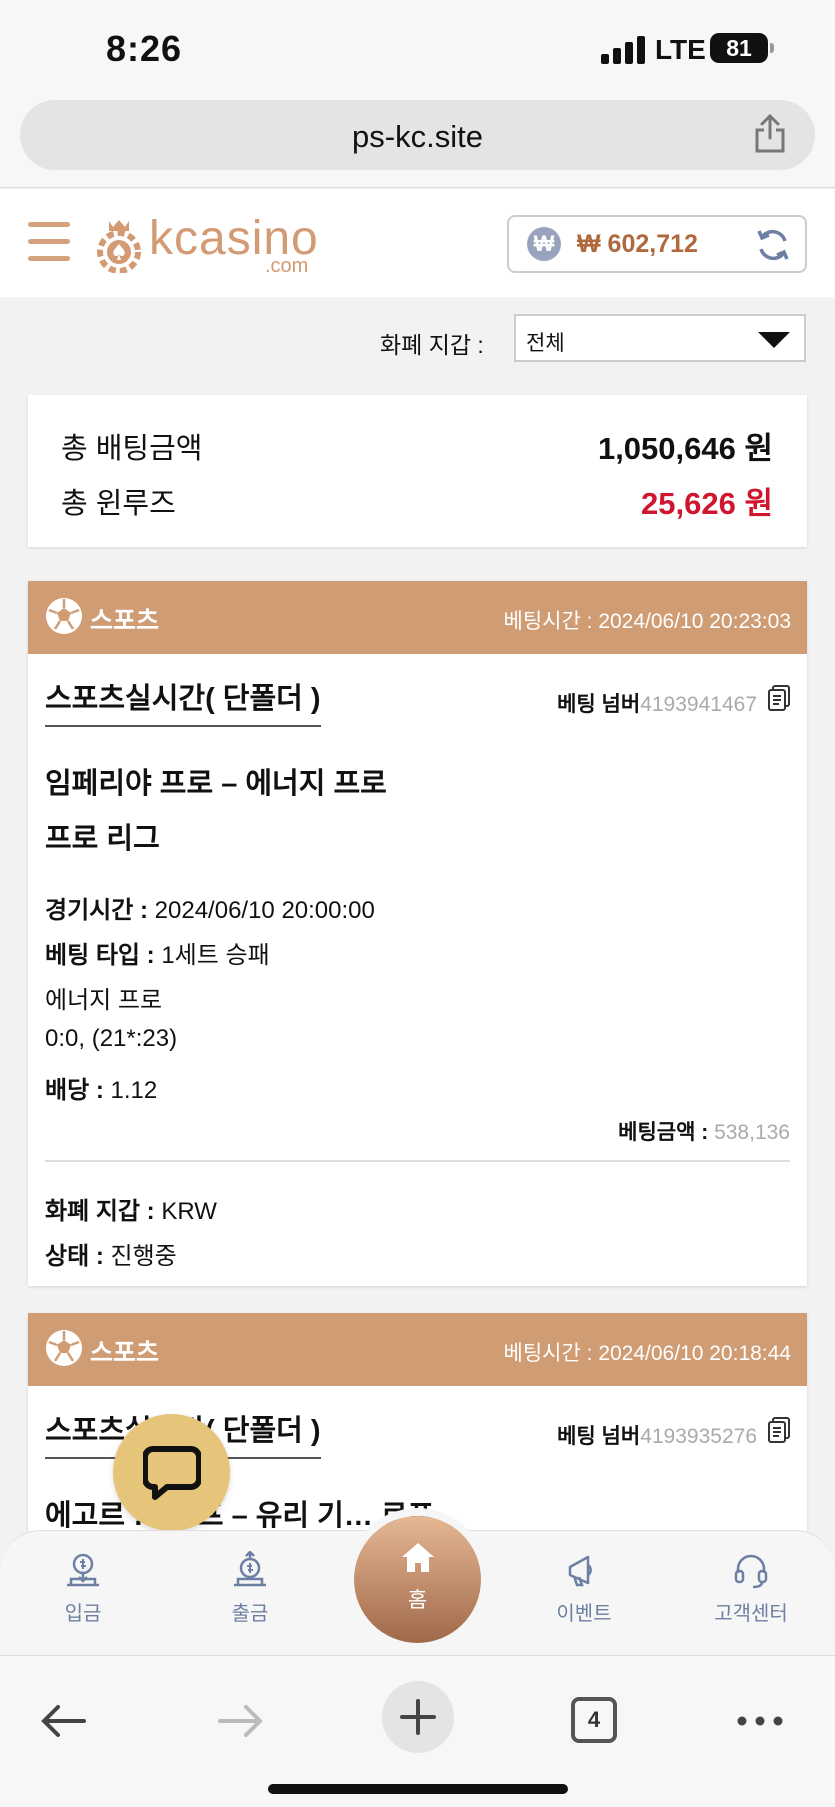 This screenshot has height=1807, width=835. Describe the element at coordinates (74, 1256) in the screenshot. I see `status-label: 상태 :` at that location.